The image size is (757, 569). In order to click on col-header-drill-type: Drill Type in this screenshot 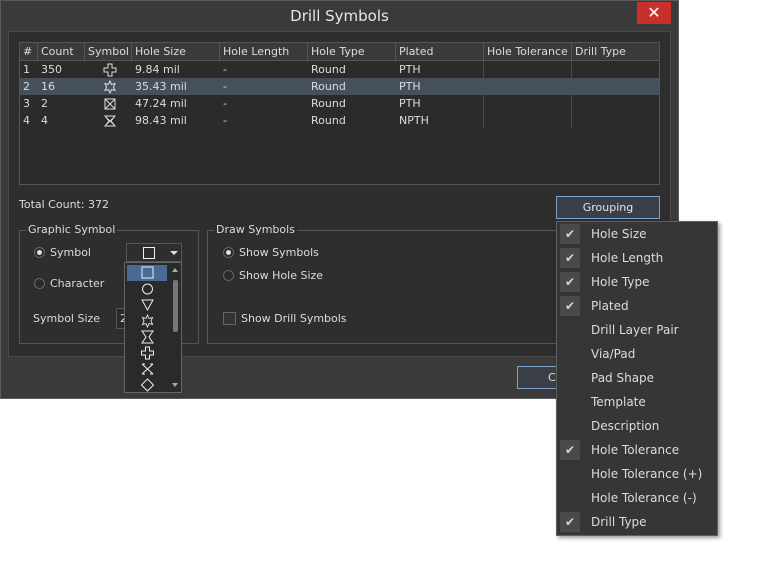, I will do `click(615, 51)`.